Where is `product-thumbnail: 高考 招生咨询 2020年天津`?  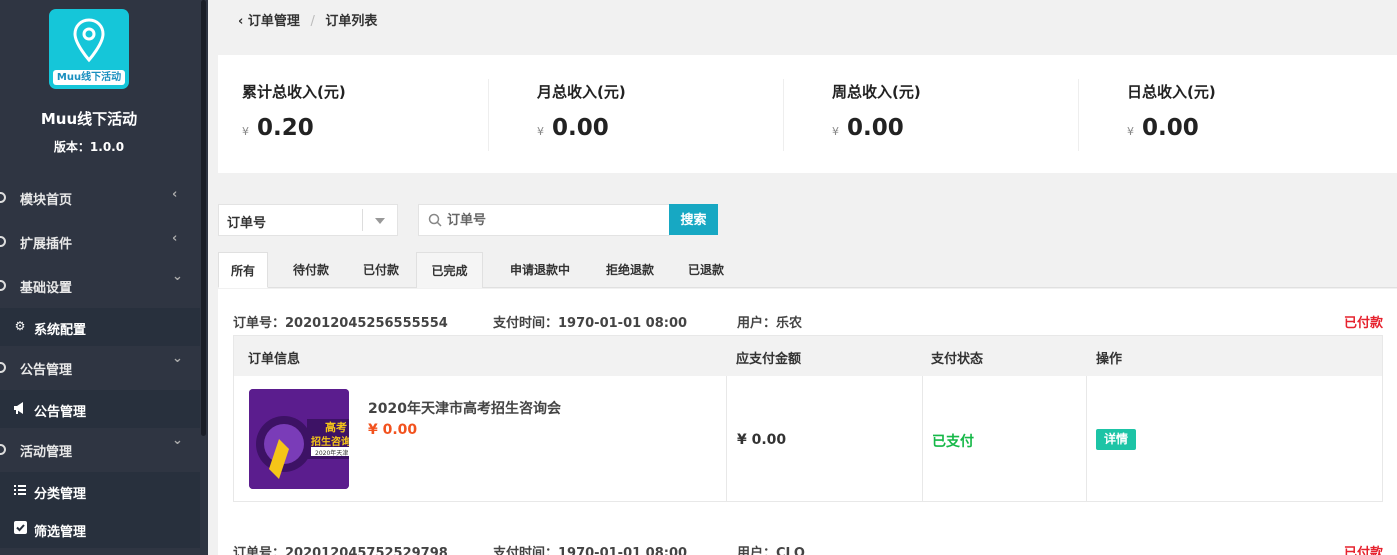
product-thumbnail: 高考 招生咨询 2020年天津 is located at coordinates (299, 439).